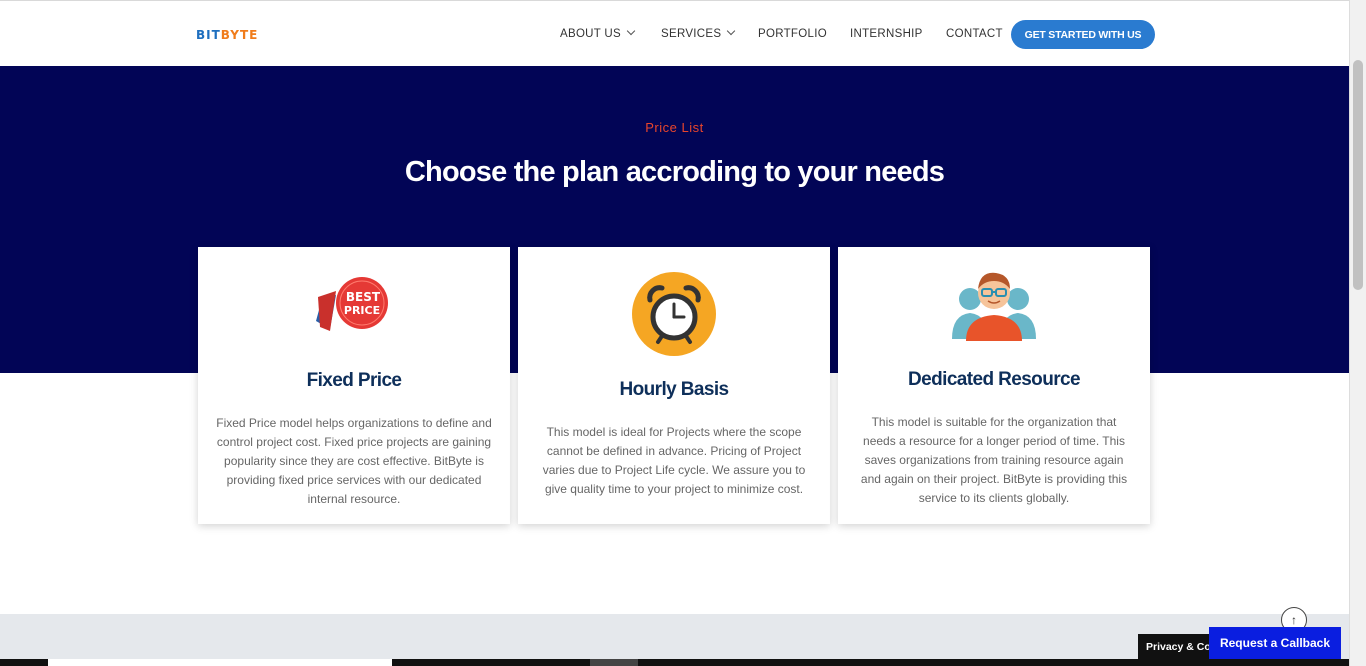 This screenshot has width=1366, height=666. What do you see at coordinates (362, 310) in the screenshot?
I see `badge-text-price: PRICE` at bounding box center [362, 310].